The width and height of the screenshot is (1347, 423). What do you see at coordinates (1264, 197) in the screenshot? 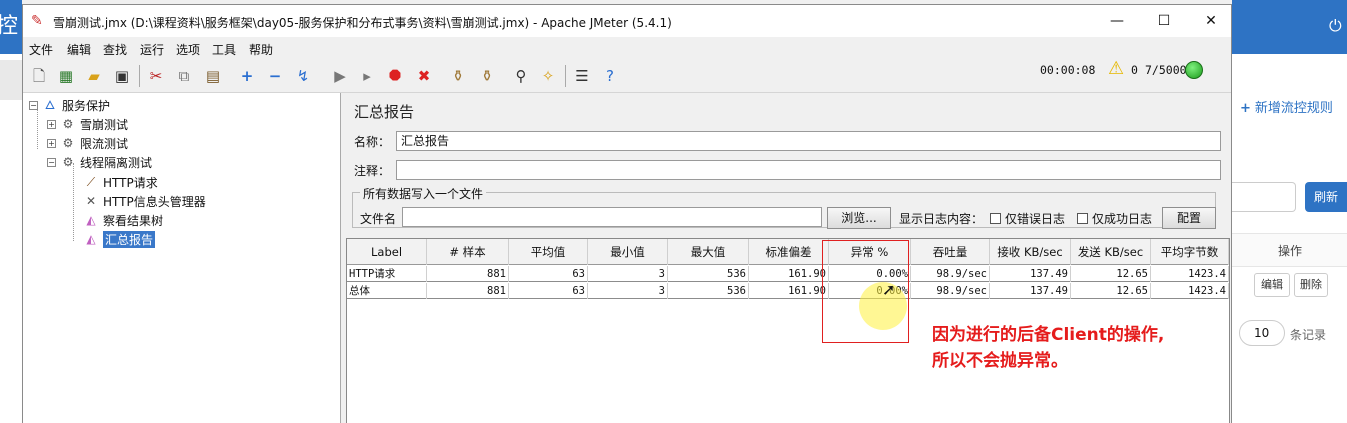
I see `background-search-input` at bounding box center [1264, 197].